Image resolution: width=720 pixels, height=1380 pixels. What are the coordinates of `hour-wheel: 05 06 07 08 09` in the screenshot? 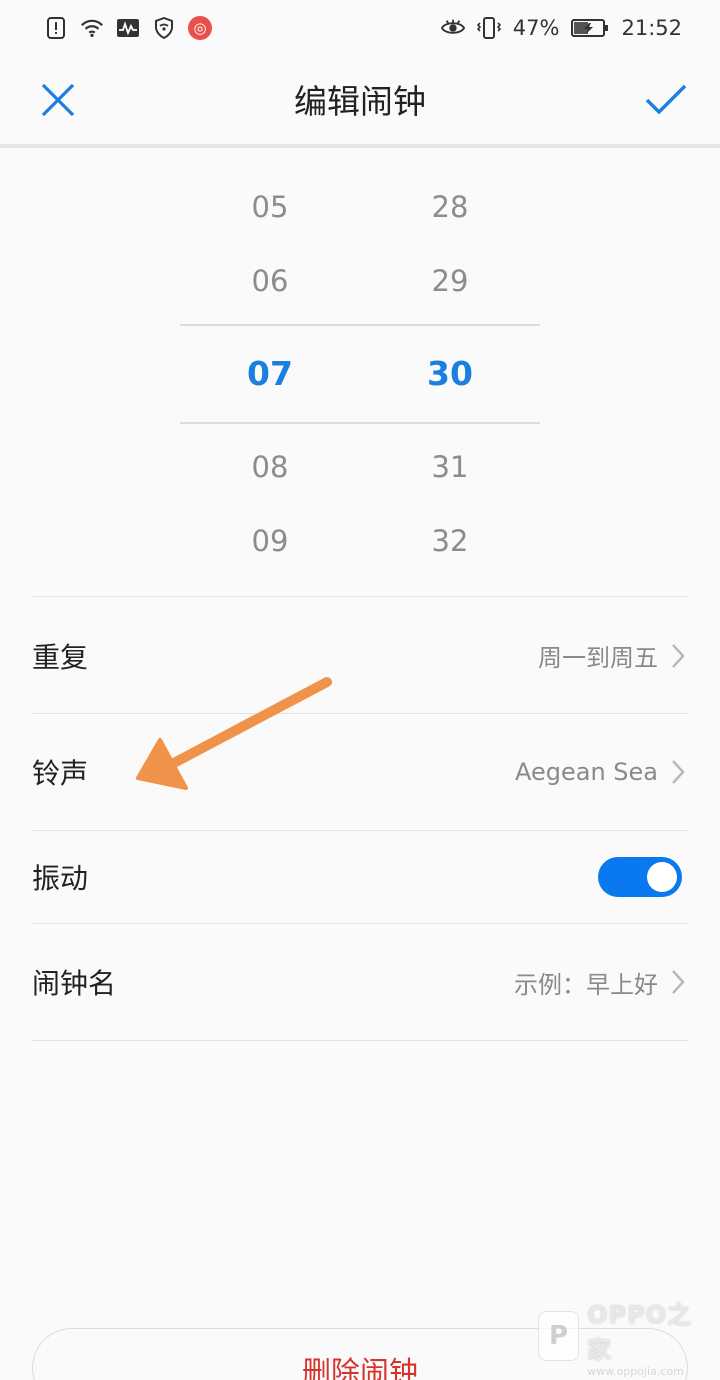 It's located at (270, 375).